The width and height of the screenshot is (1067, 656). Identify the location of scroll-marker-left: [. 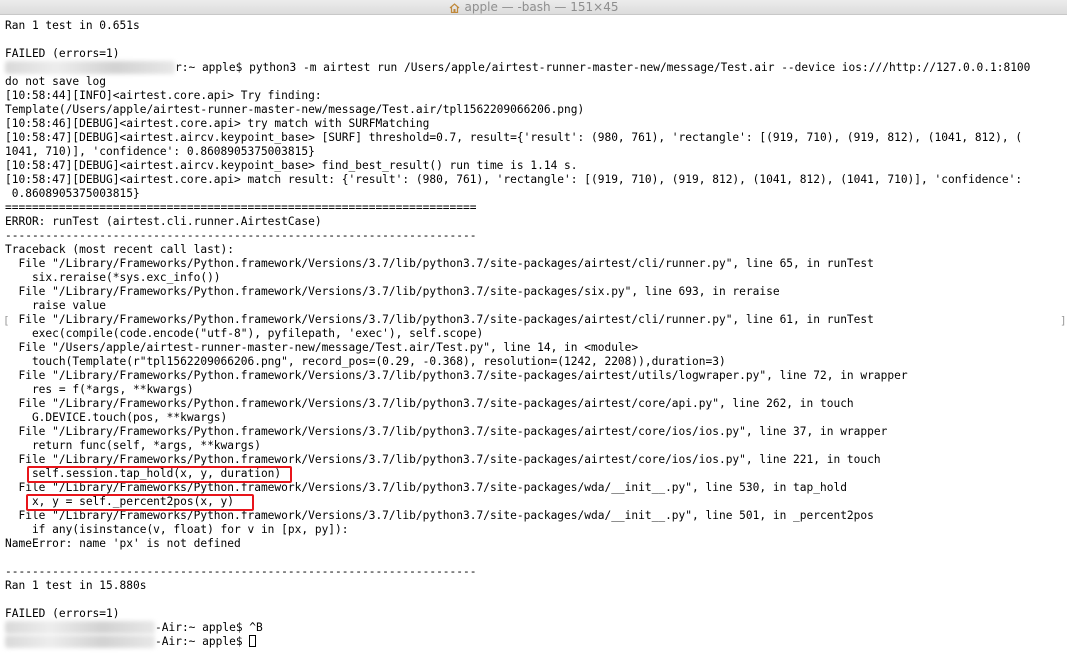
(6, 320).